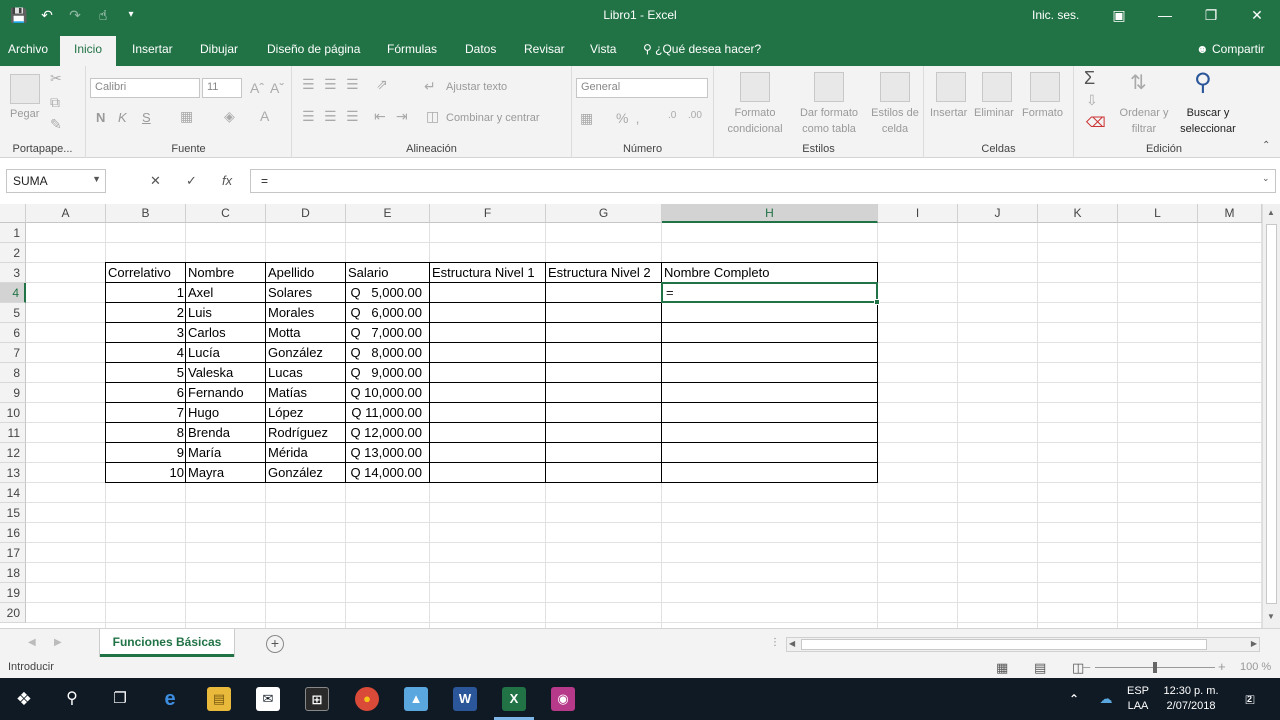 This screenshot has width=1280, height=720. What do you see at coordinates (13, 573) in the screenshot?
I see `row-header-18: 18` at bounding box center [13, 573].